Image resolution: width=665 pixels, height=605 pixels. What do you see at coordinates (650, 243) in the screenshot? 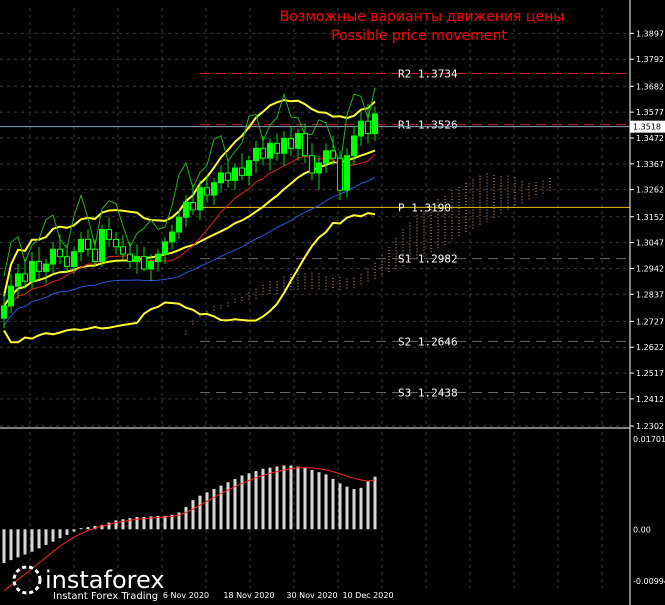
I see `price-tick-label: 1.3047` at bounding box center [650, 243].